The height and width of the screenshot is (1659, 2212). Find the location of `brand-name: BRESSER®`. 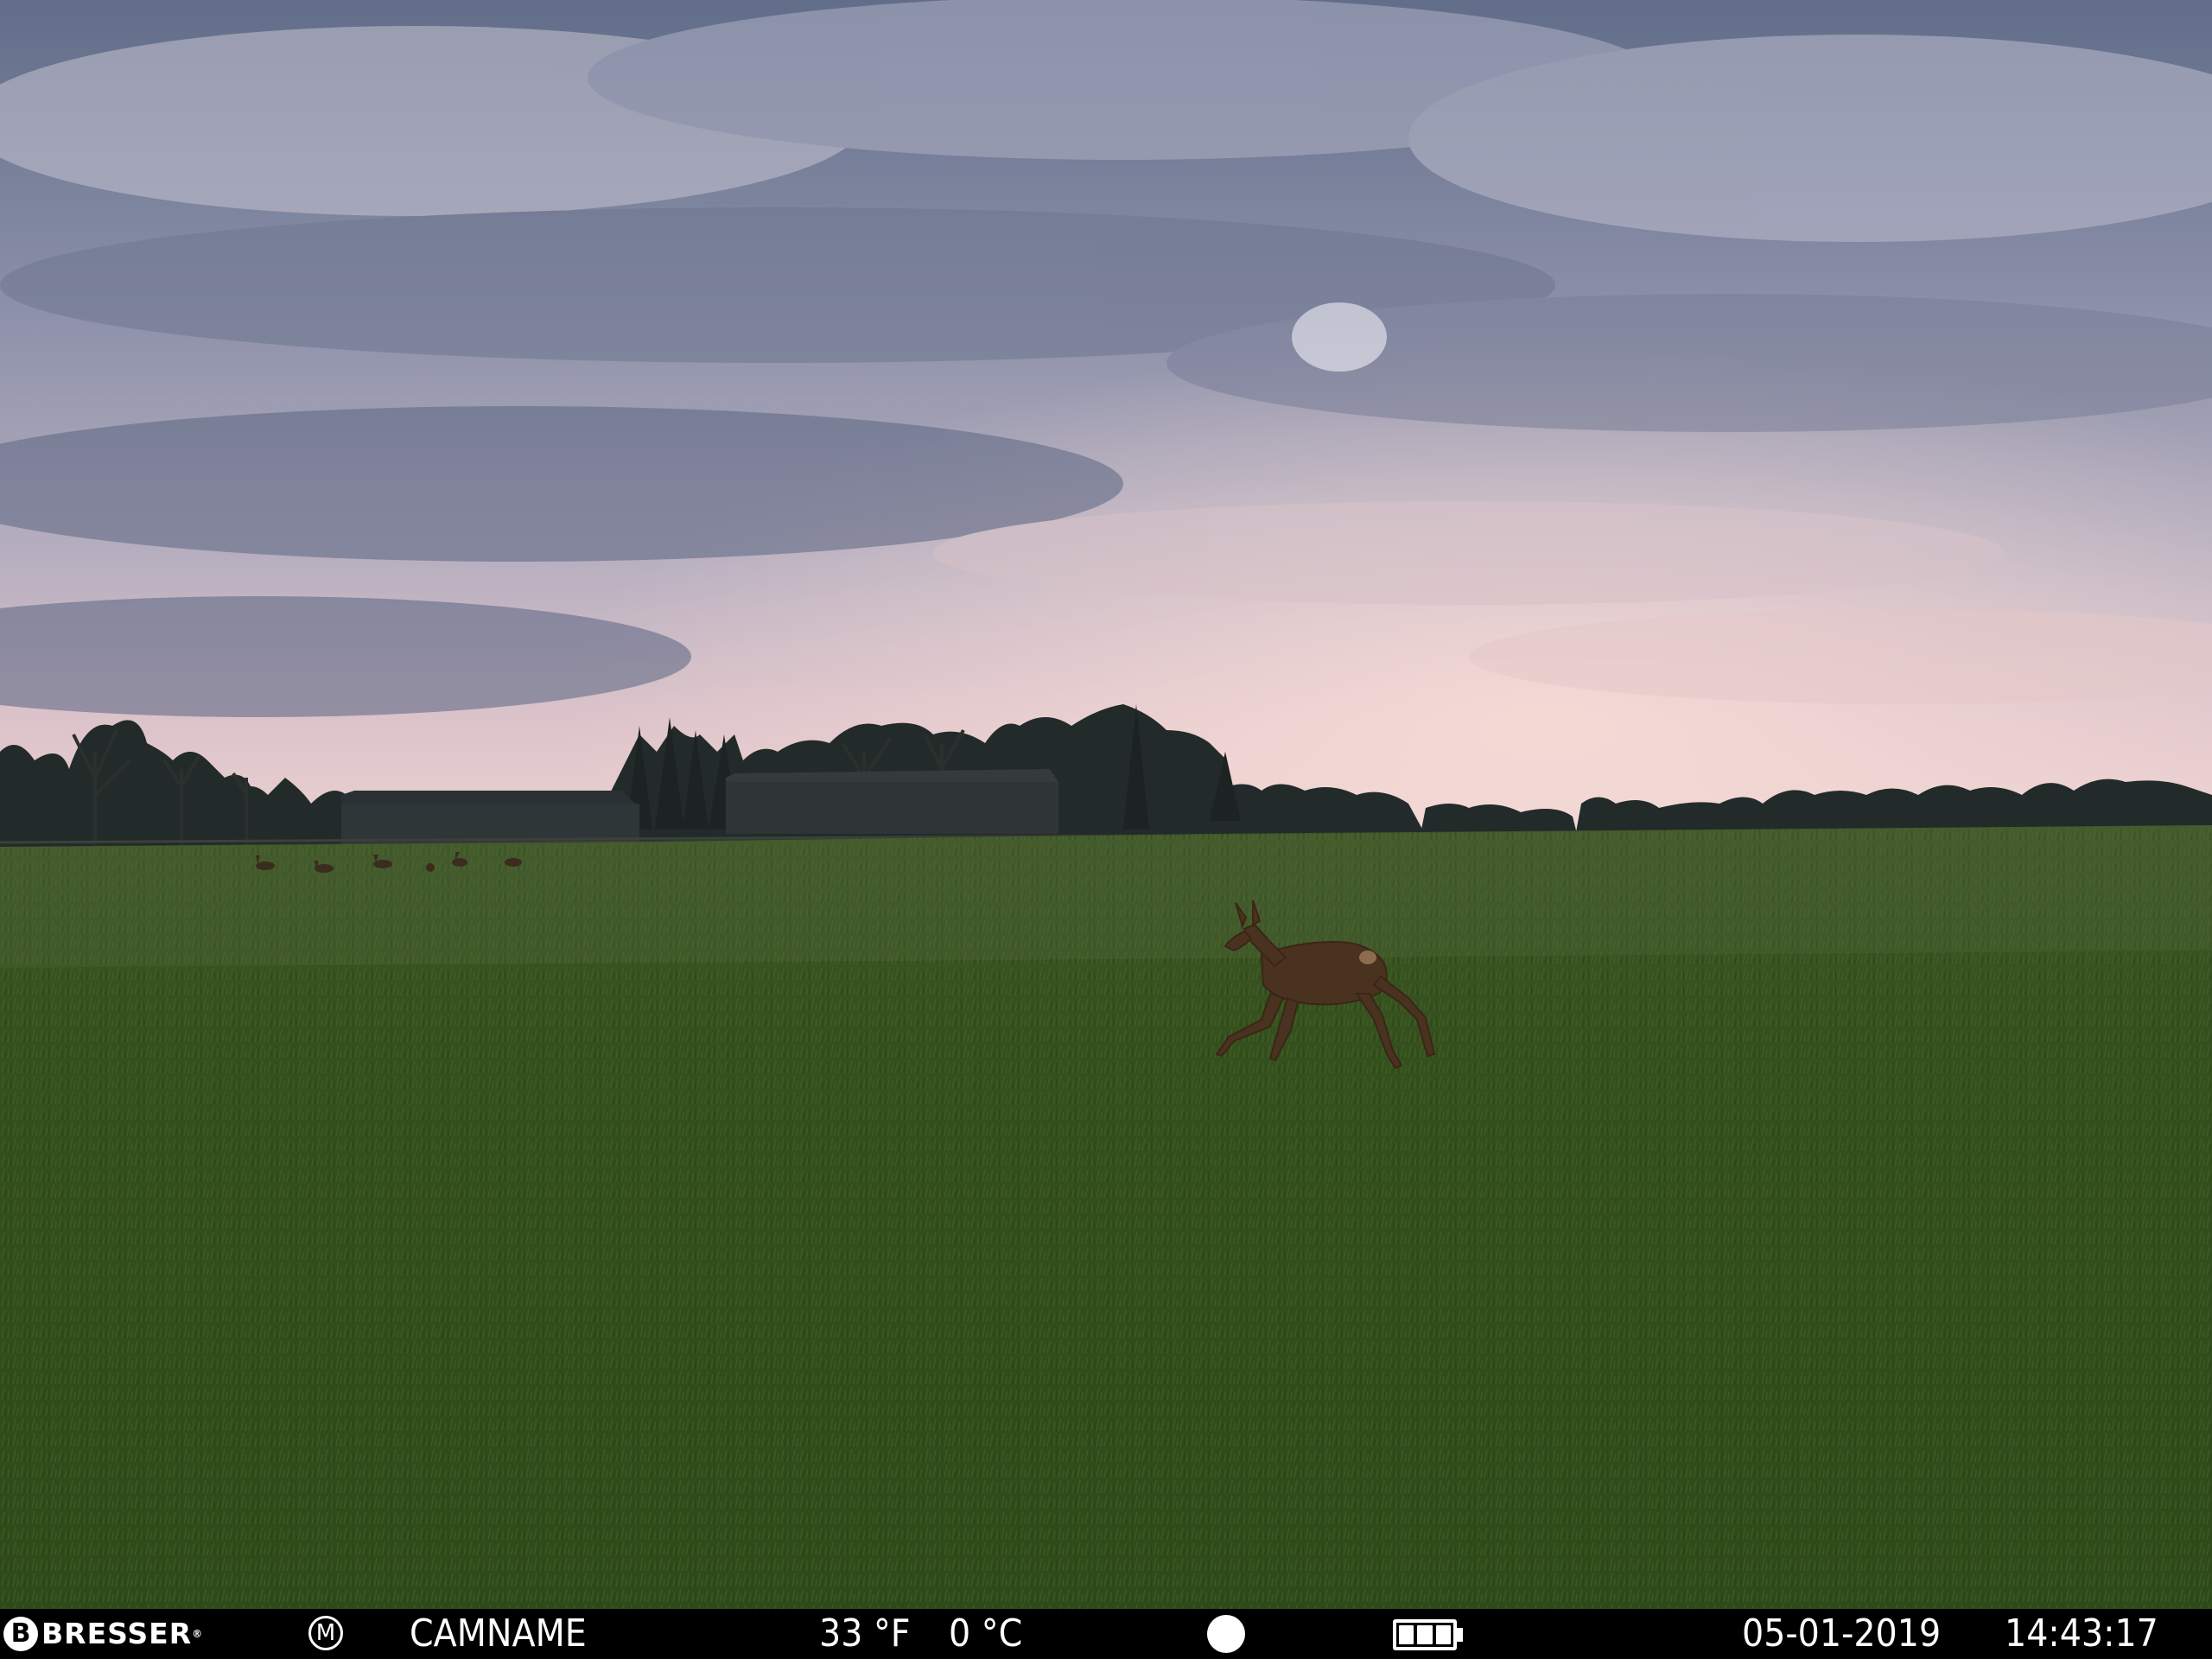

brand-name: BRESSER® is located at coordinates (123, 1633).